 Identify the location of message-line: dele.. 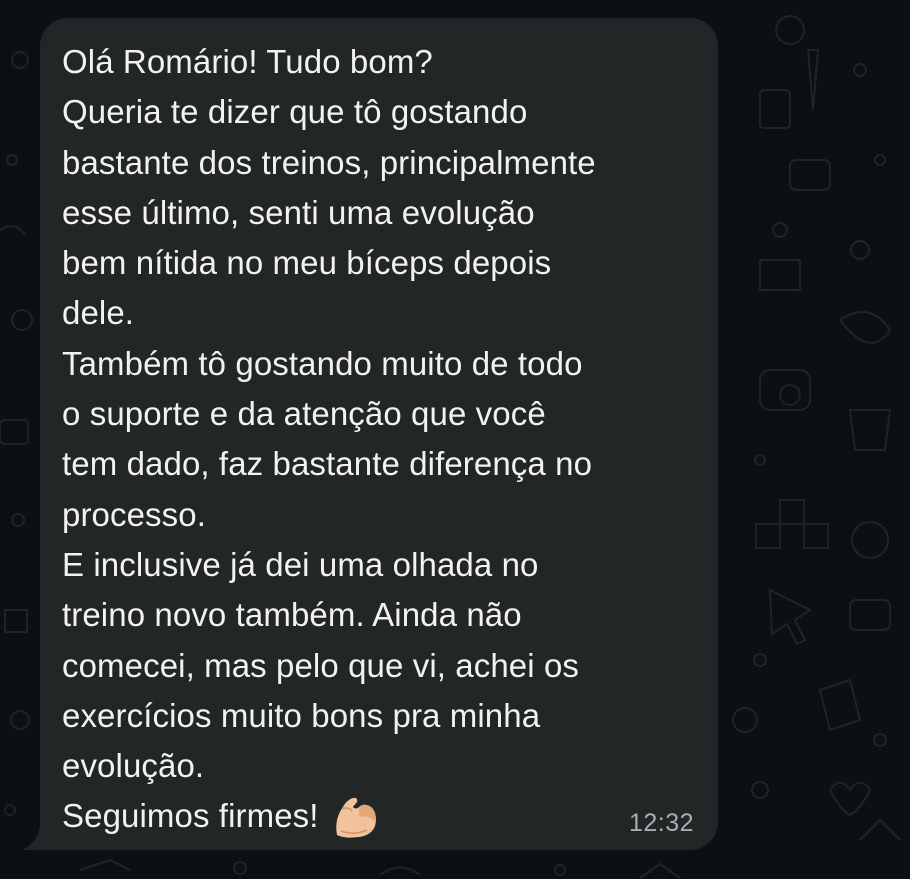
(98, 313).